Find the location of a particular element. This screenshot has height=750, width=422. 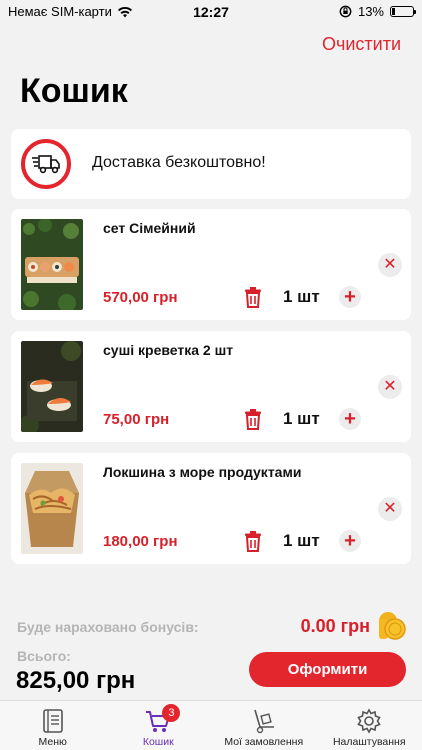

cart-item: суші креветка 2 шт 75,00 грн 1 шт + ✕ is located at coordinates (211, 386).